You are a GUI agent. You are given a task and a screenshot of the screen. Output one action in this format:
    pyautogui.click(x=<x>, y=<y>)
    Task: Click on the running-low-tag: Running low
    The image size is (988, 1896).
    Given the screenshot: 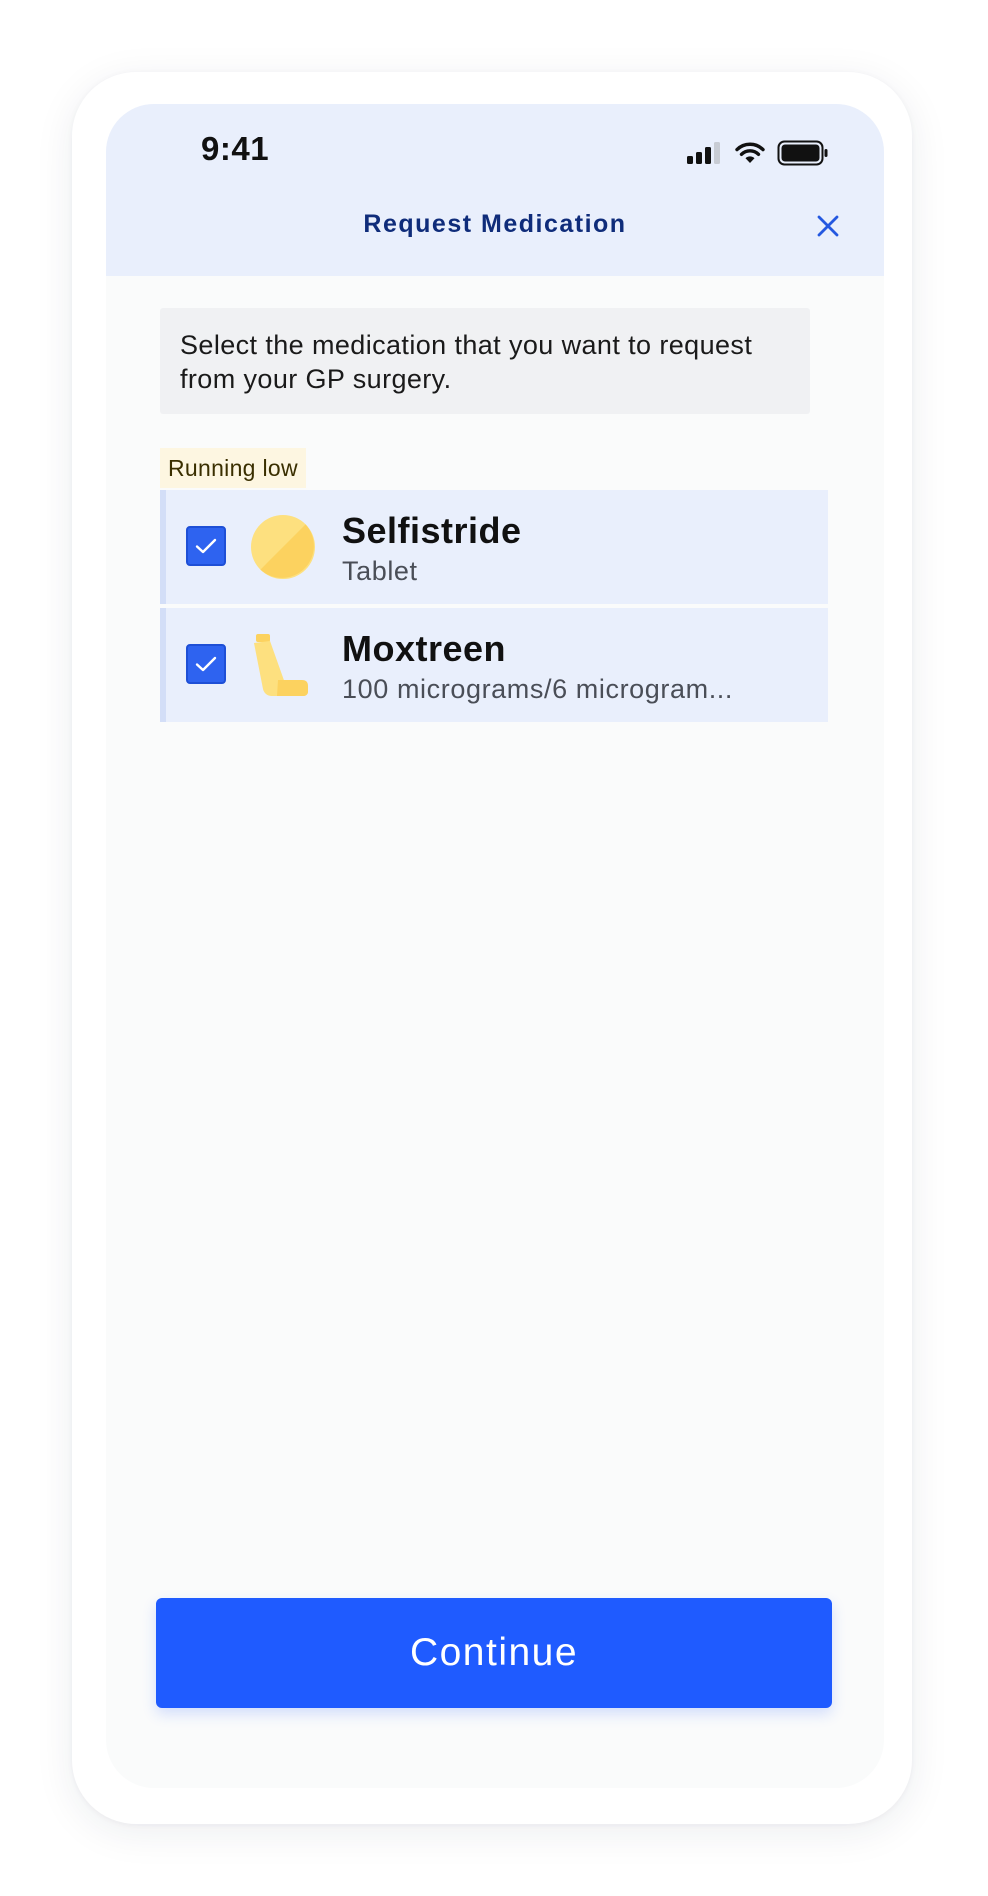 What is the action you would take?
    pyautogui.click(x=233, y=468)
    